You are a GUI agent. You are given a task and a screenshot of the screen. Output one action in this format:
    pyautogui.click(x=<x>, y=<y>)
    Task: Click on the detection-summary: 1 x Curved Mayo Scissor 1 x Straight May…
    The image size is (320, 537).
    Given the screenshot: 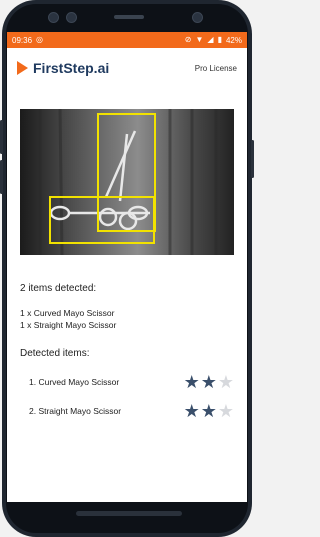 What is the action you would take?
    pyautogui.click(x=68, y=319)
    